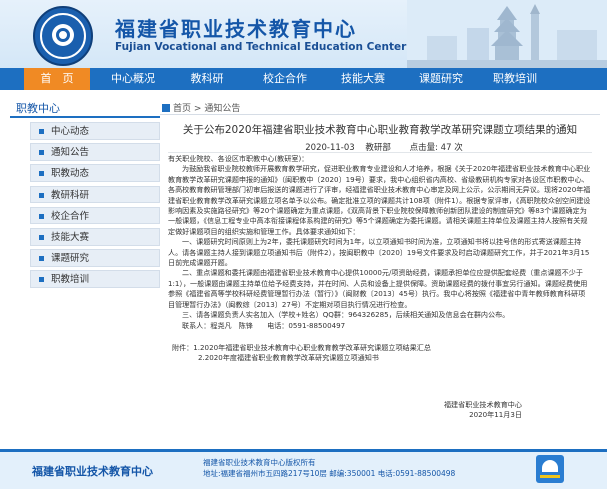 The height and width of the screenshot is (489, 607). What do you see at coordinates (70, 174) in the screenshot?
I see `sidebar-item-label: 职教动态` at bounding box center [70, 174].